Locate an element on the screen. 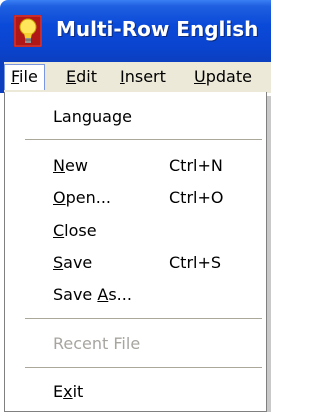 The height and width of the screenshot is (412, 320). menu-item-open: Open... Ctrl+O is located at coordinates (135, 198).